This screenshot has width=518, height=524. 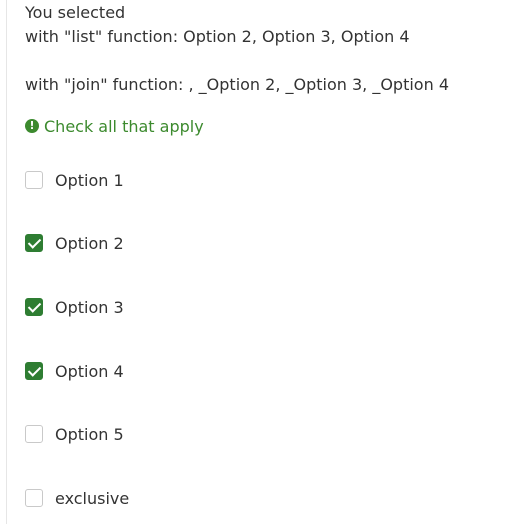 What do you see at coordinates (92, 498) in the screenshot?
I see `option-exclusive-label: exclusive` at bounding box center [92, 498].